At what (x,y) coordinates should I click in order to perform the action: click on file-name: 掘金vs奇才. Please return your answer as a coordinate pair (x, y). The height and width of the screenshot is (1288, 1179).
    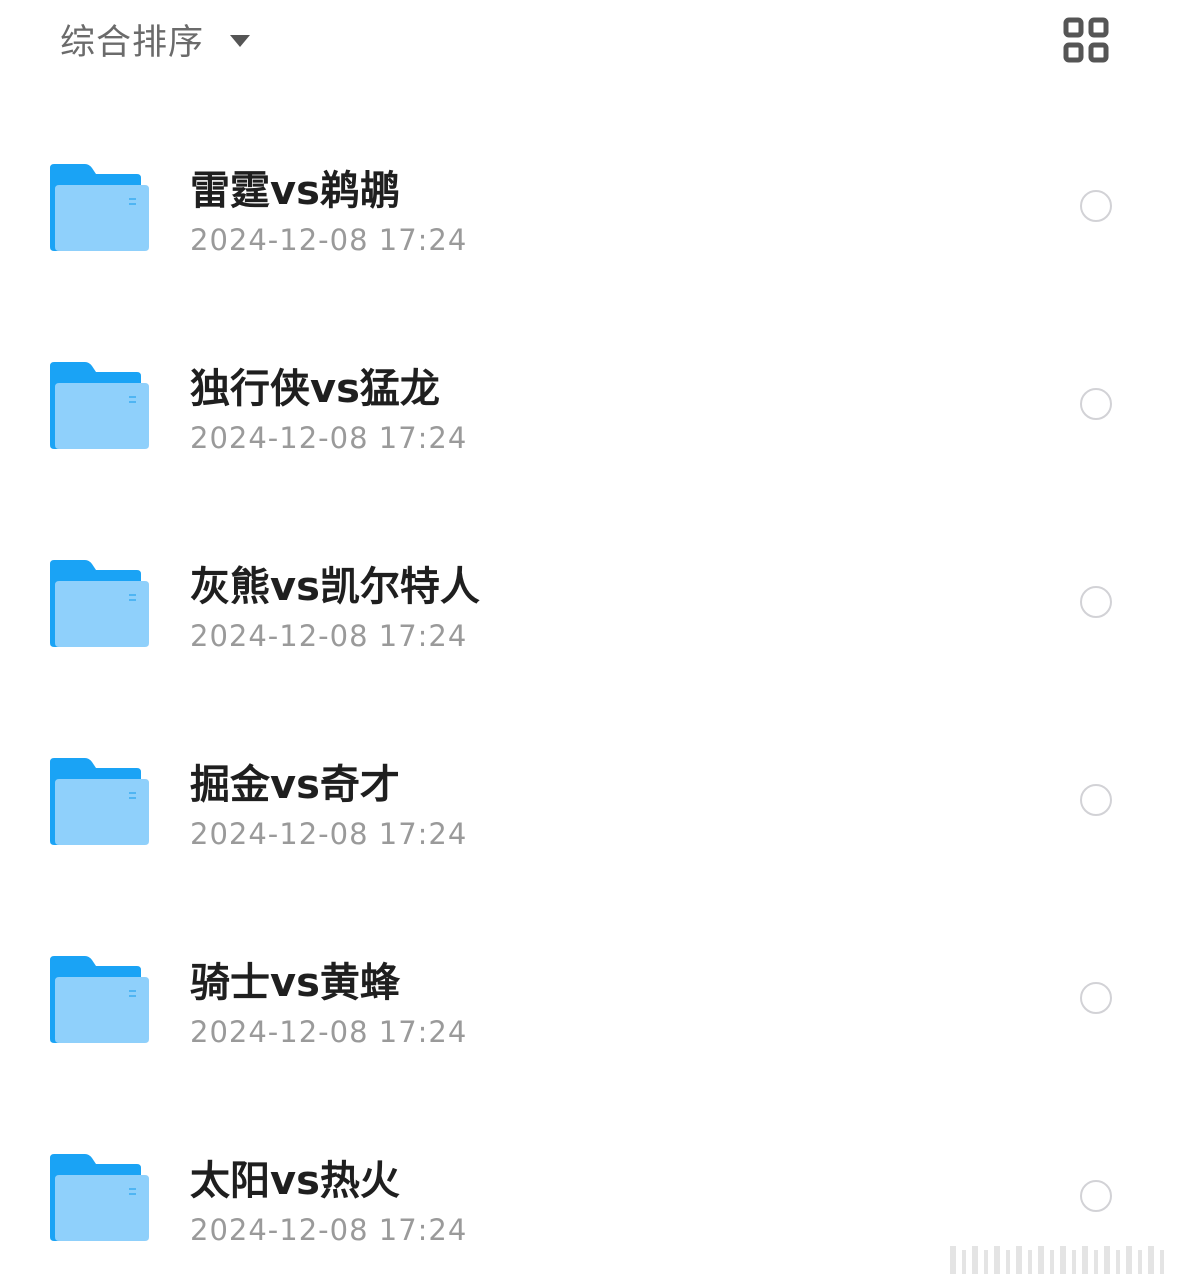
    Looking at the image, I should click on (295, 785).